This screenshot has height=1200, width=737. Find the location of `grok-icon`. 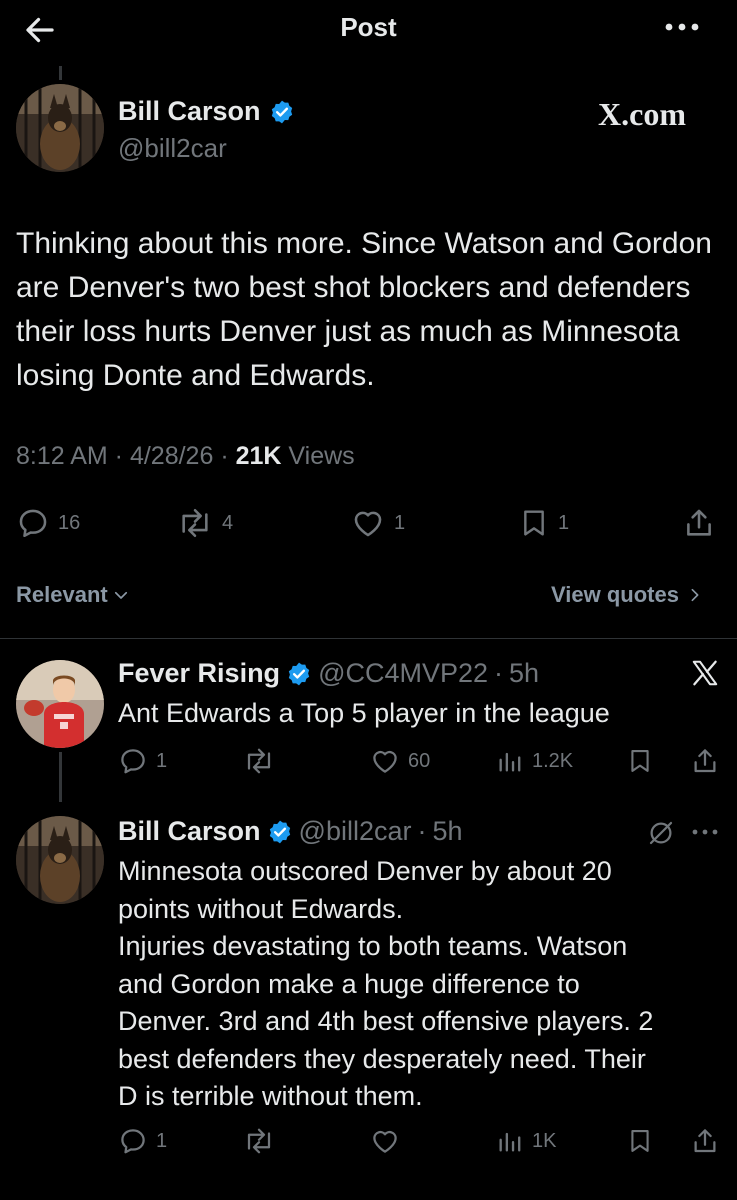

grok-icon is located at coordinates (661, 833).